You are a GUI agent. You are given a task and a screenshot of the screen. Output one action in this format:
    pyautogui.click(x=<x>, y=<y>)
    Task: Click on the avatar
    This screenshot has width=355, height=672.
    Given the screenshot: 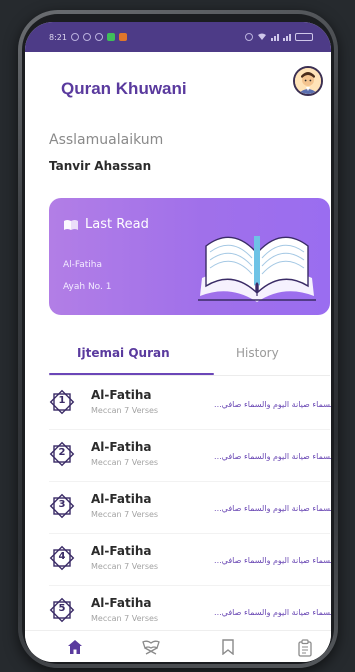 What is the action you would take?
    pyautogui.click(x=308, y=81)
    